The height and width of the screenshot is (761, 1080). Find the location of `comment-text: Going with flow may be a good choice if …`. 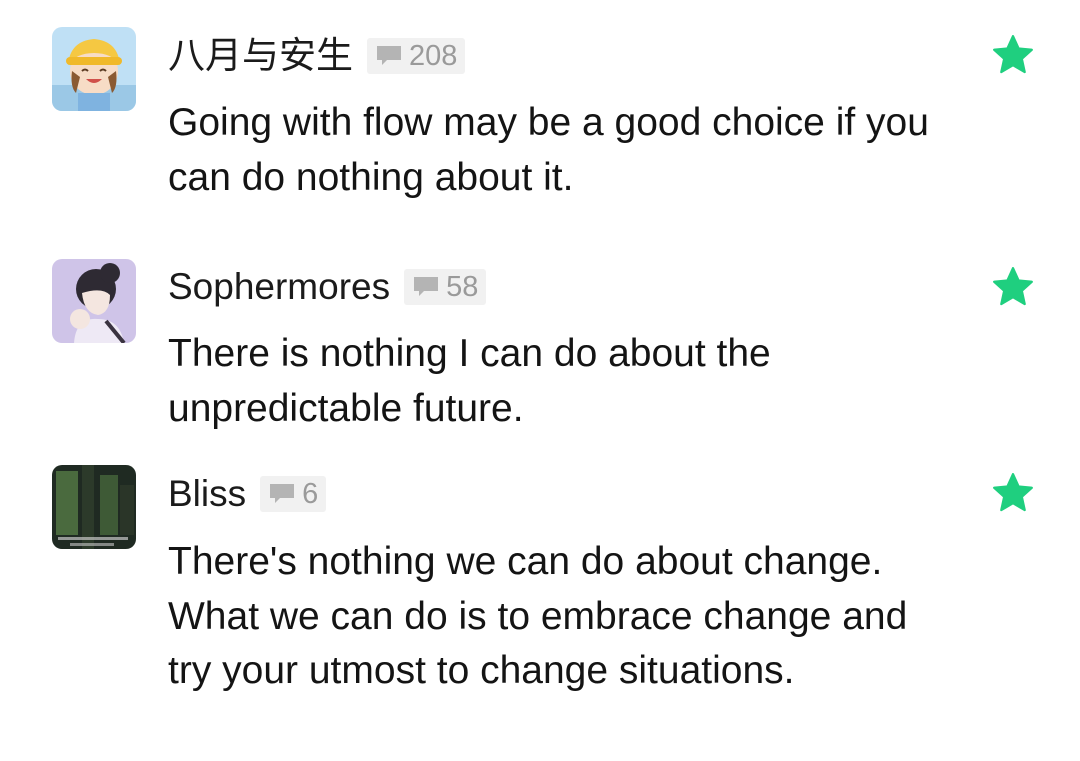

comment-text: Going with flow may be a good choice if … is located at coordinates (548, 150).